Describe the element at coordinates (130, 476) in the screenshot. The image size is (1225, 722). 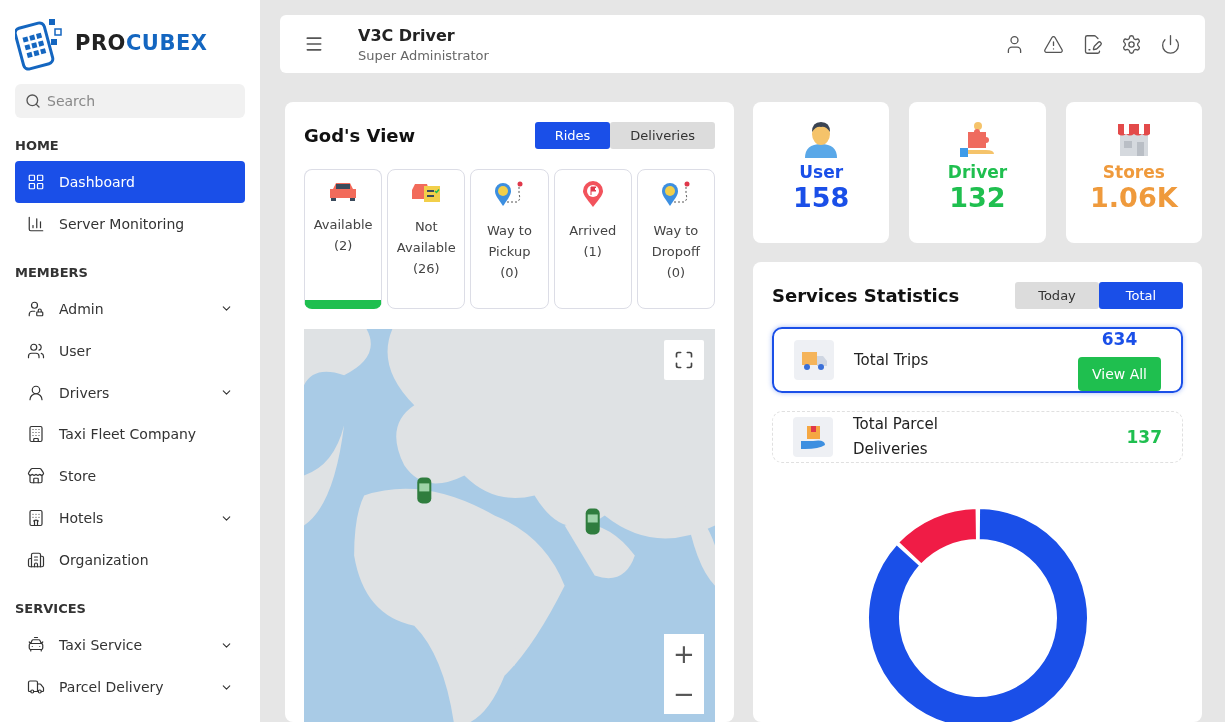
I see `sidebar-item: Store` at that location.